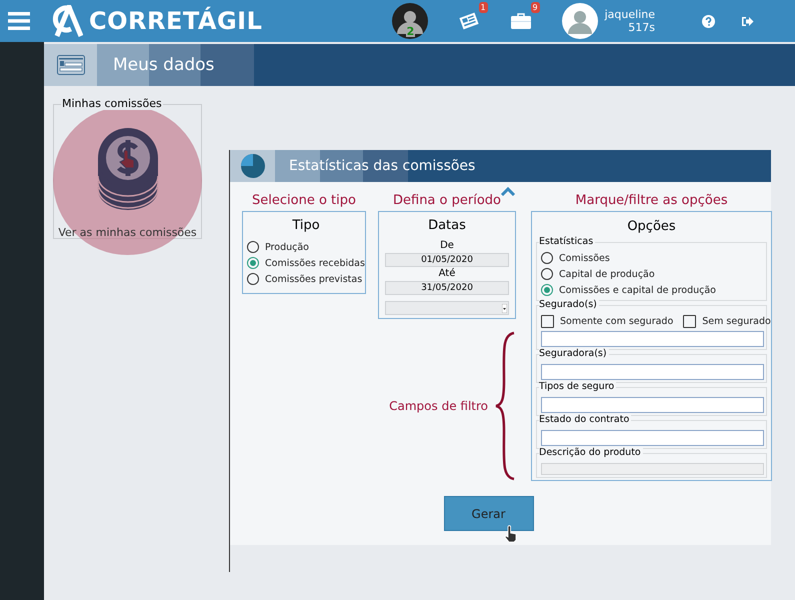 The image size is (795, 600). I want to click on logo-text: CORRETÁGIL, so click(175, 21).